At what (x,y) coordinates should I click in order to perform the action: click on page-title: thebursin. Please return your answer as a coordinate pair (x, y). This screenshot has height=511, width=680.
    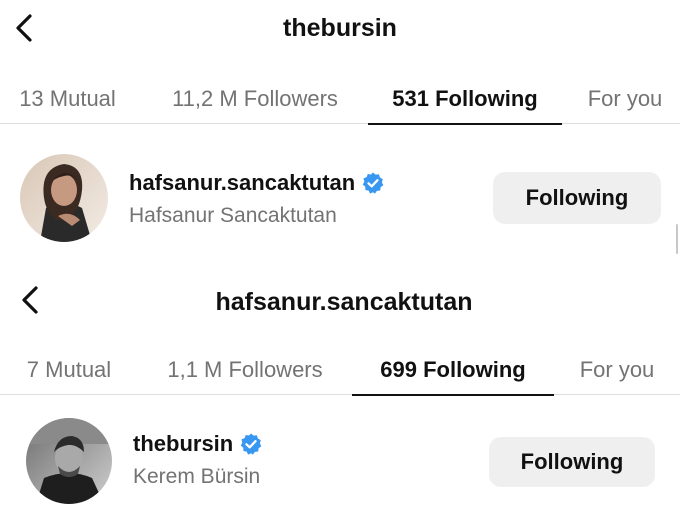
    Looking at the image, I should click on (340, 28).